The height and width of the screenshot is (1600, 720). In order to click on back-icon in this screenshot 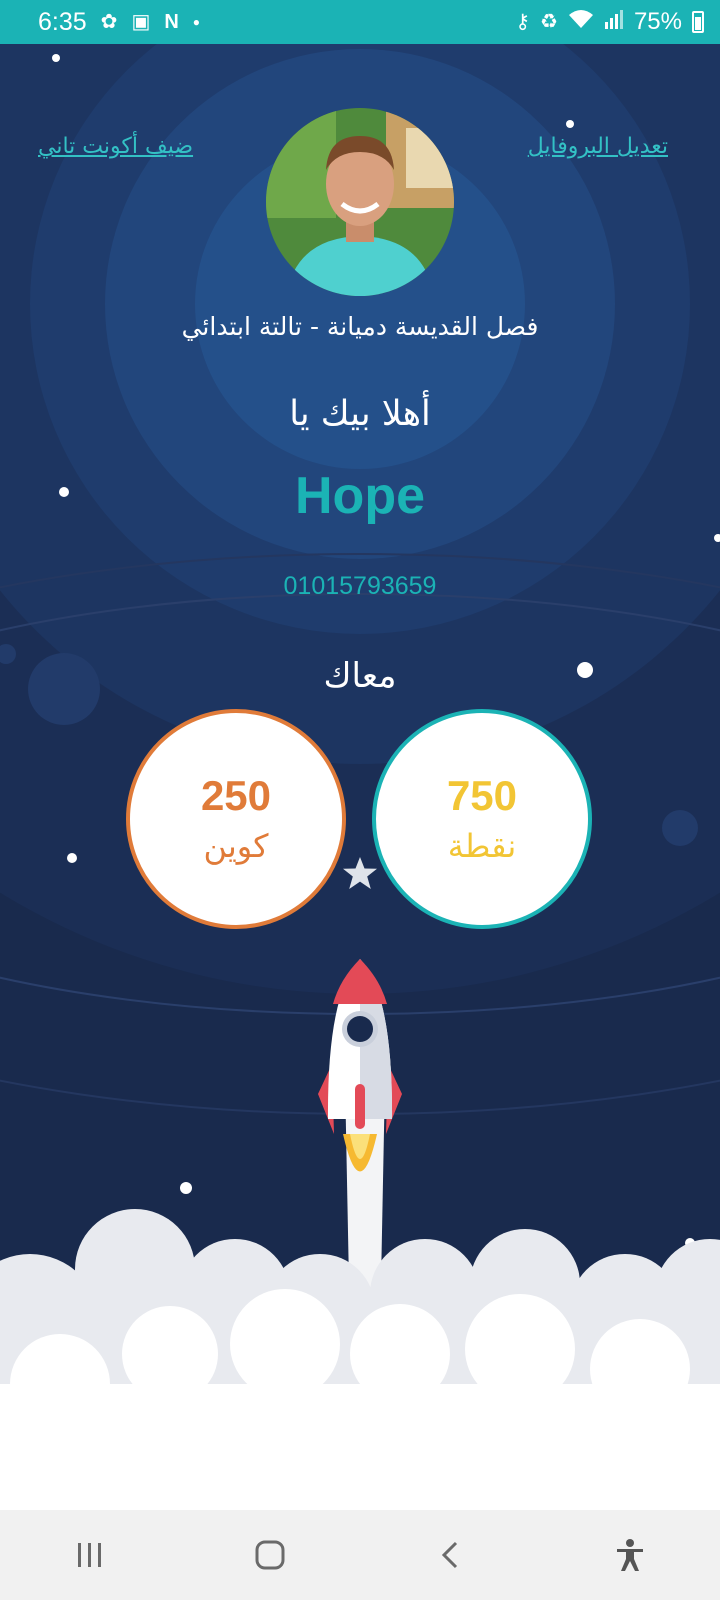, I will do `click(450, 1555)`.